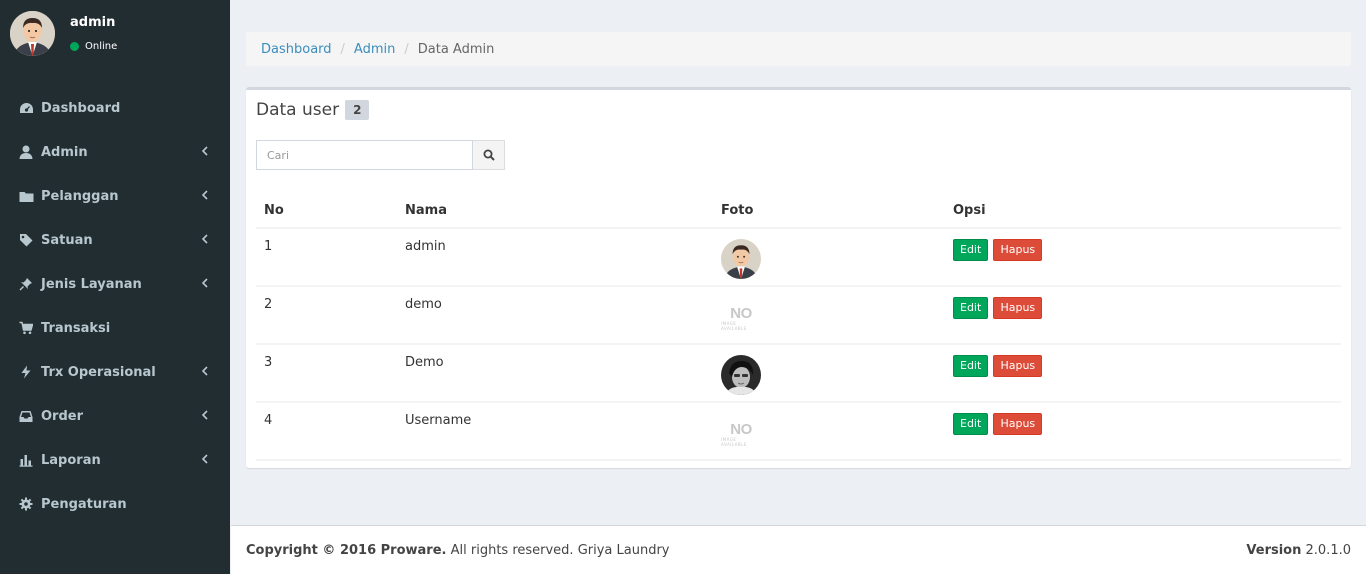  I want to click on cell-no: 4, so click(326, 431).